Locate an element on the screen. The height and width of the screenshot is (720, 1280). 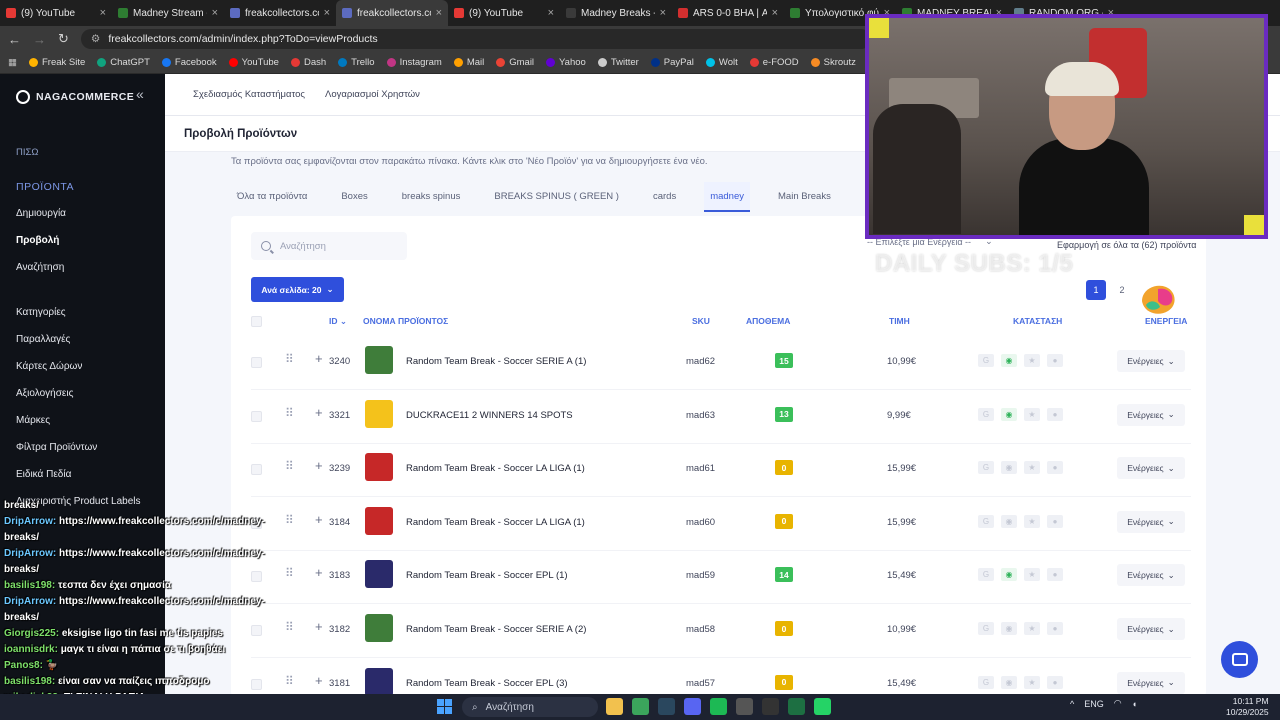
bookmark-item: PayPal is located at coordinates (672, 62).